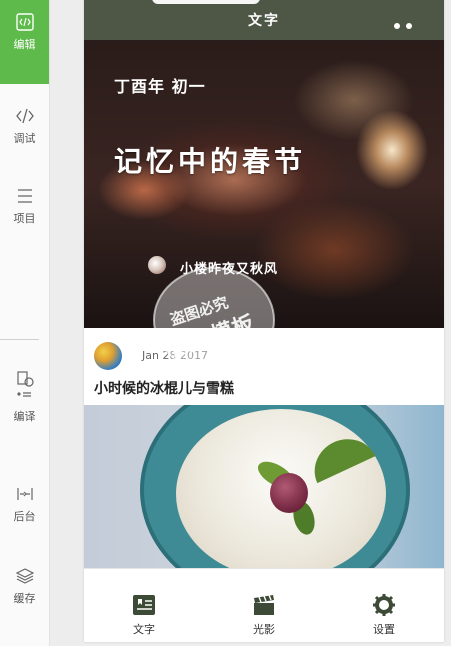 The image size is (451, 646). What do you see at coordinates (264, 368) in the screenshot?
I see `article-card: Jan 28 2017 小时候的冰棍儿与雪糕` at bounding box center [264, 368].